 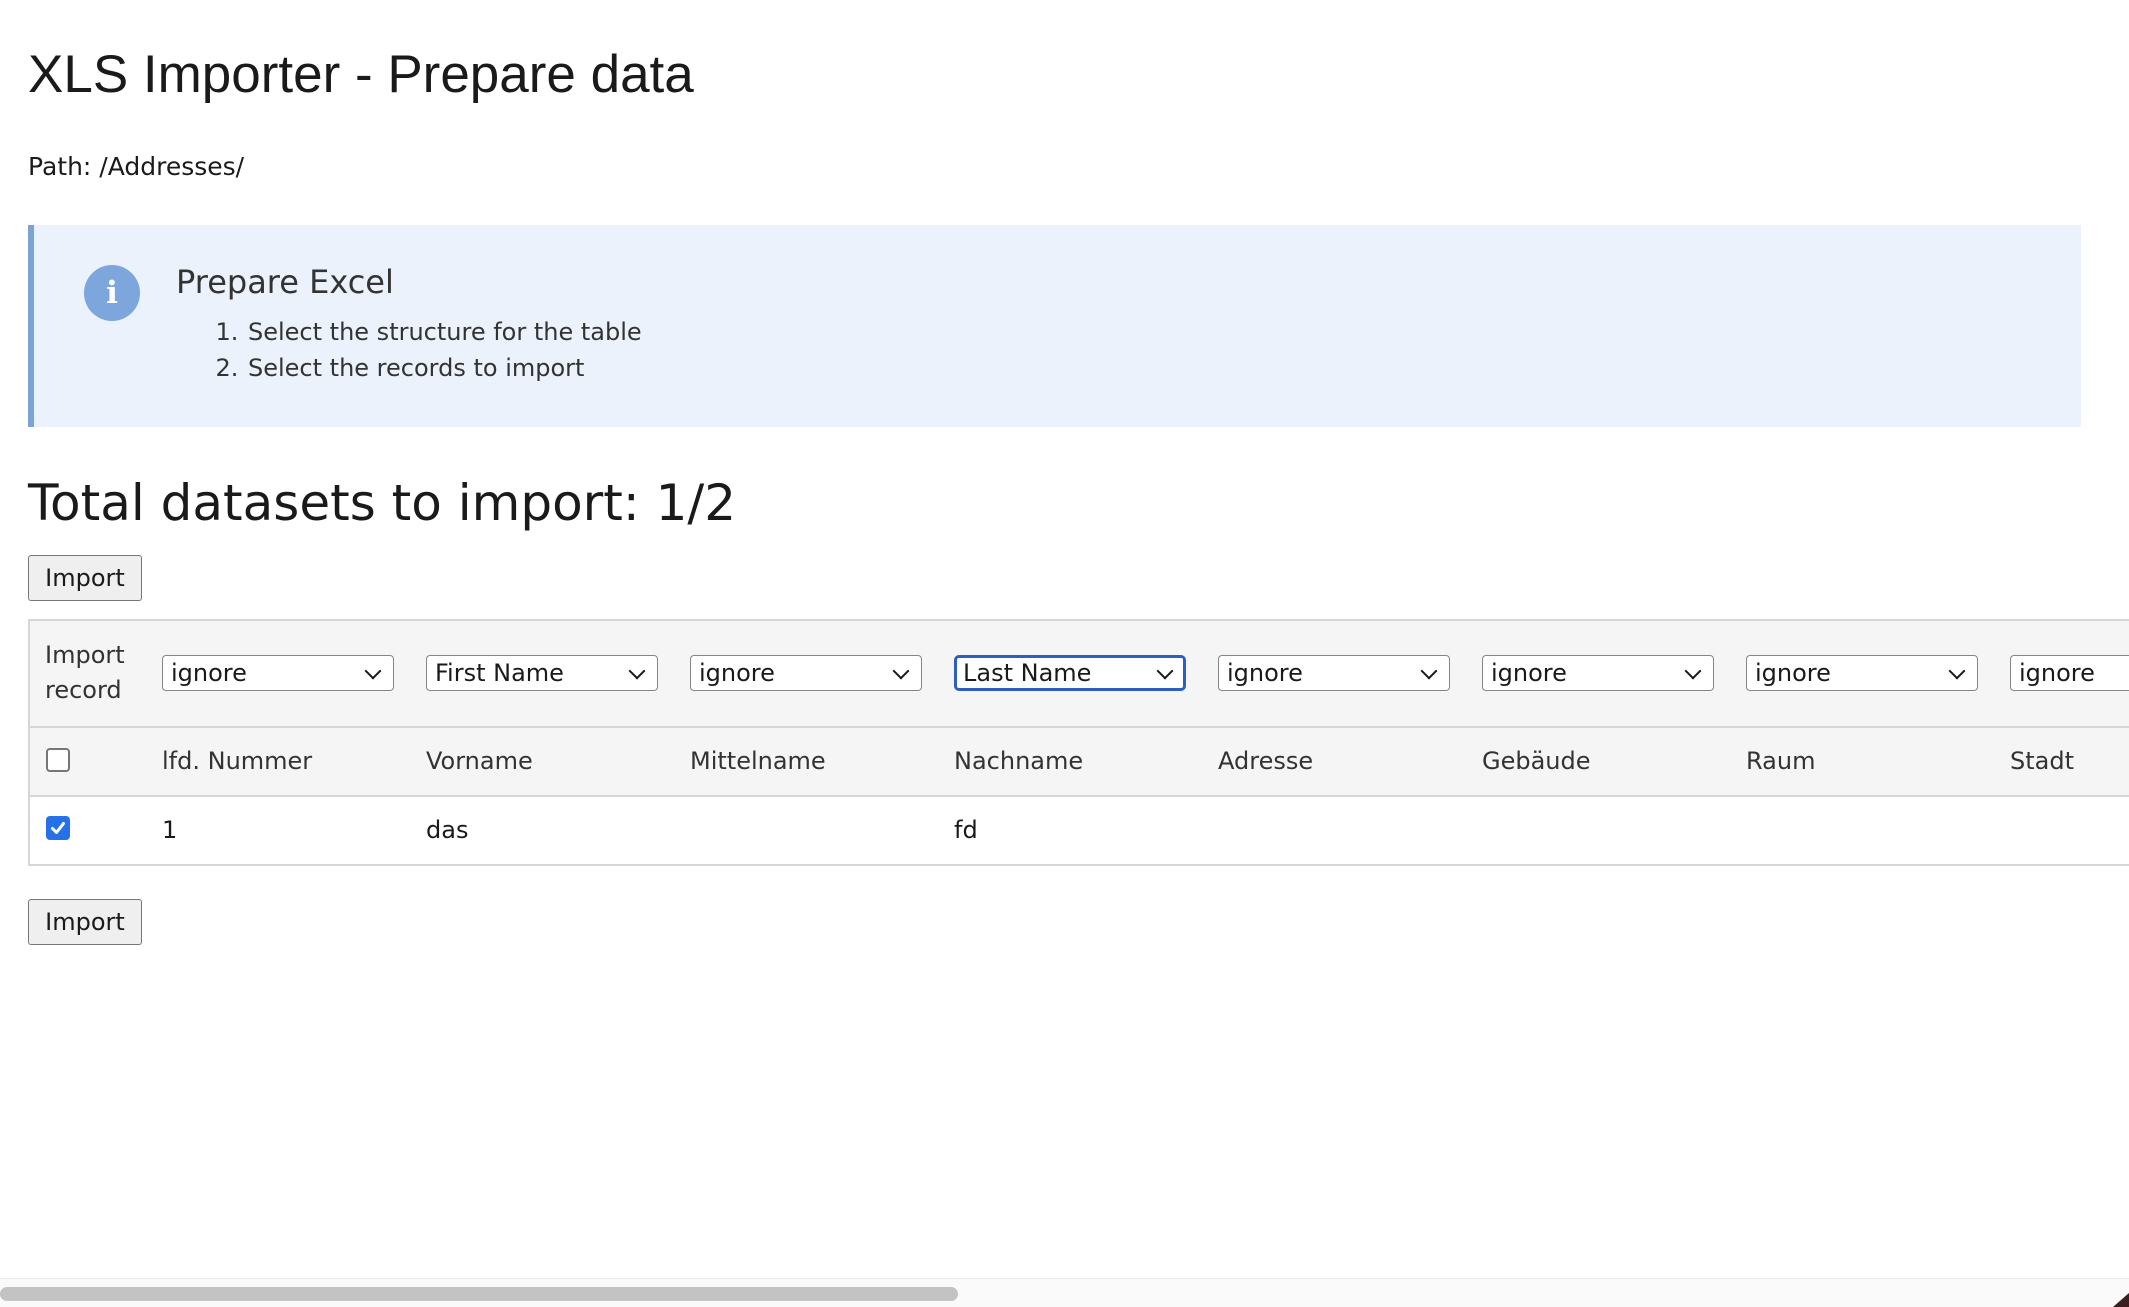 What do you see at coordinates (479, 761) in the screenshot?
I see `column-header: Vorname` at bounding box center [479, 761].